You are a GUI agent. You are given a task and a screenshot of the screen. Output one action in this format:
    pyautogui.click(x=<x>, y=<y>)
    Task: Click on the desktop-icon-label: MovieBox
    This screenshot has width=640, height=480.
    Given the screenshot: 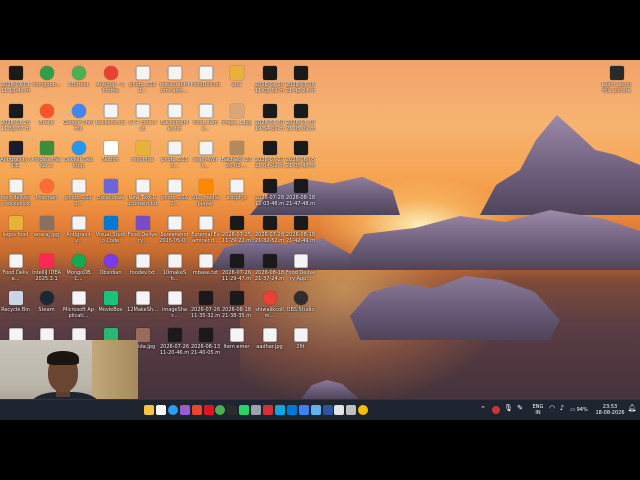 What is the action you would take?
    pyautogui.click(x=110, y=310)
    